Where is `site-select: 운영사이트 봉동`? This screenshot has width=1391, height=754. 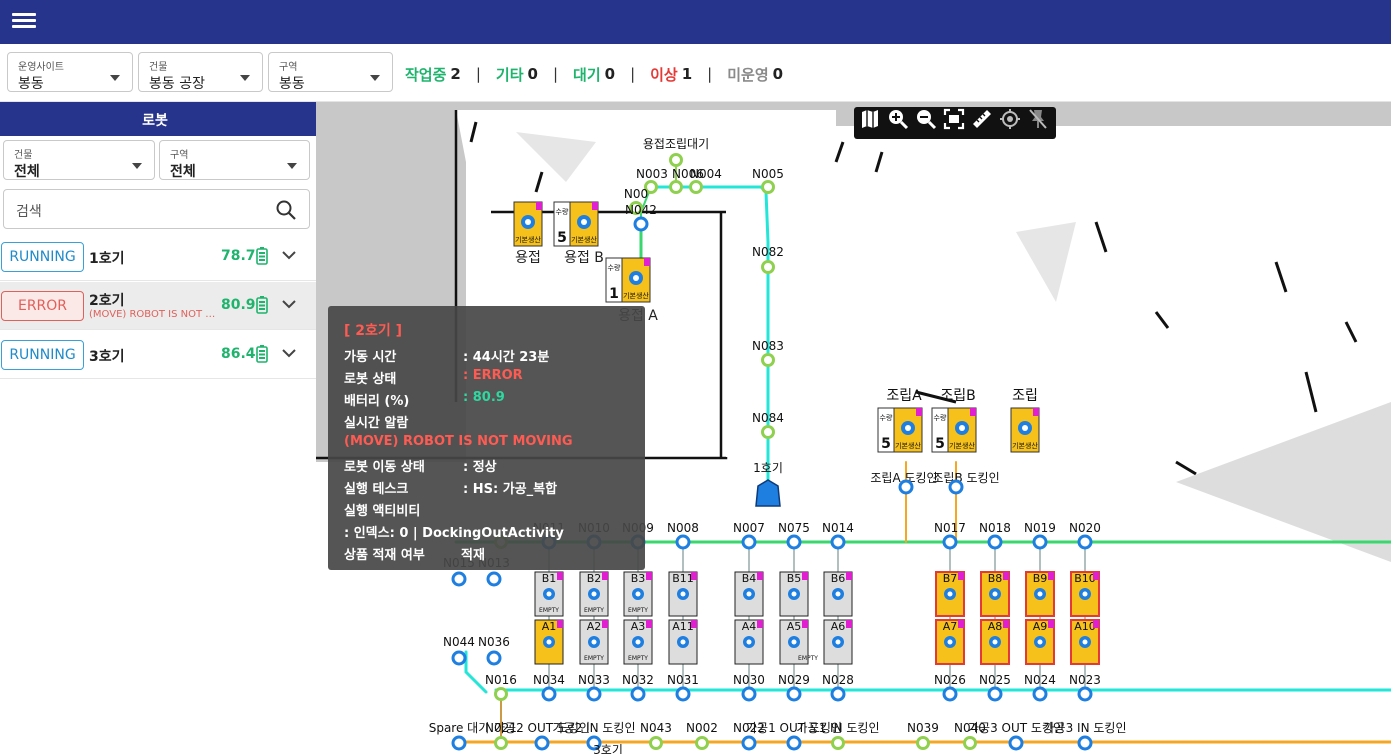
site-select: 운영사이트 봉동 is located at coordinates (70, 72).